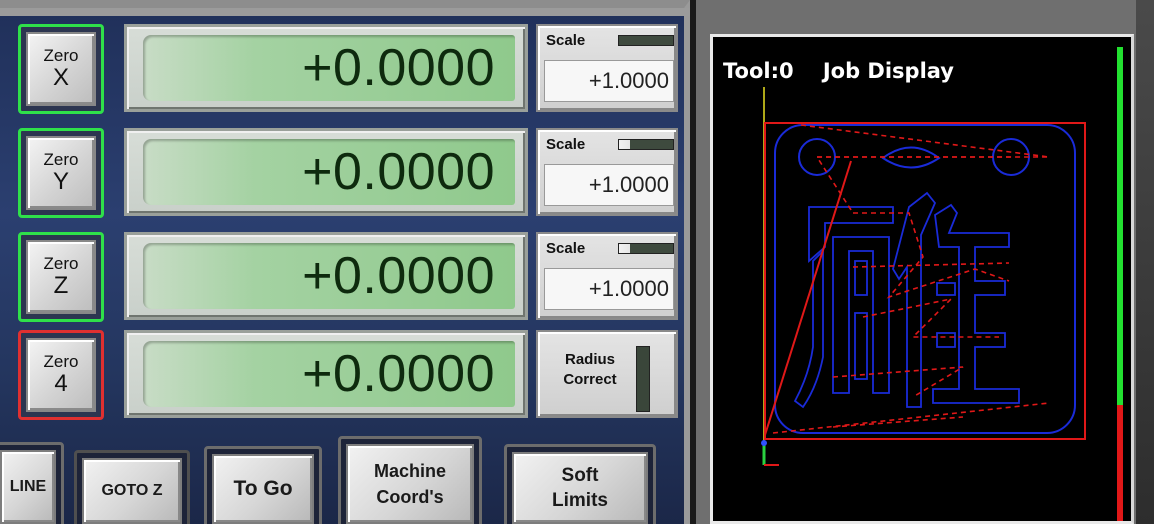 The height and width of the screenshot is (524, 1154). What do you see at coordinates (263, 489) in the screenshot?
I see `to-go-button-label: To Go` at bounding box center [263, 489].